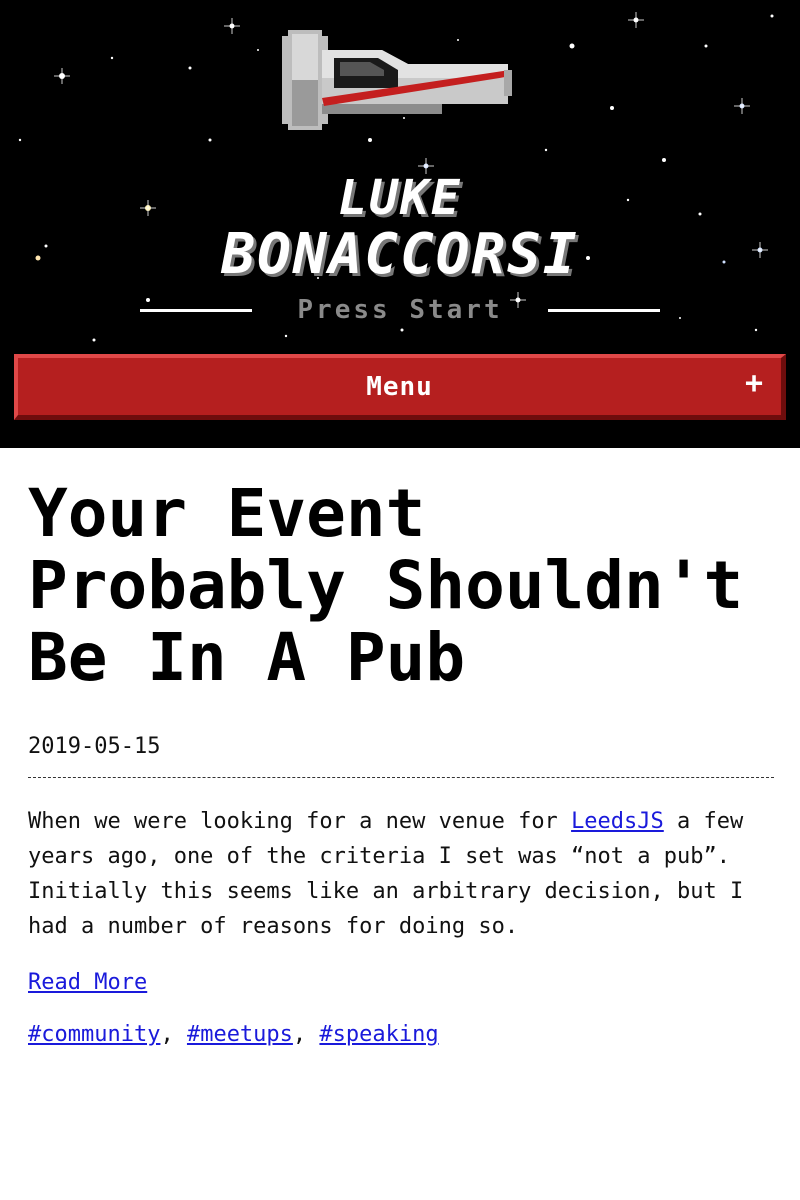 The image size is (800, 1200). Describe the element at coordinates (87, 982) in the screenshot. I see `read-more-link: Read More` at that location.